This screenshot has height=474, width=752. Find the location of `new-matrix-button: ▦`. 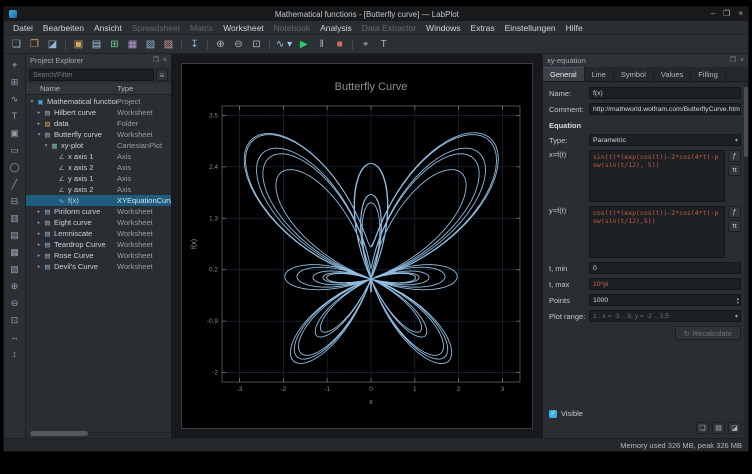

new-matrix-button: ▦ is located at coordinates (132, 44).